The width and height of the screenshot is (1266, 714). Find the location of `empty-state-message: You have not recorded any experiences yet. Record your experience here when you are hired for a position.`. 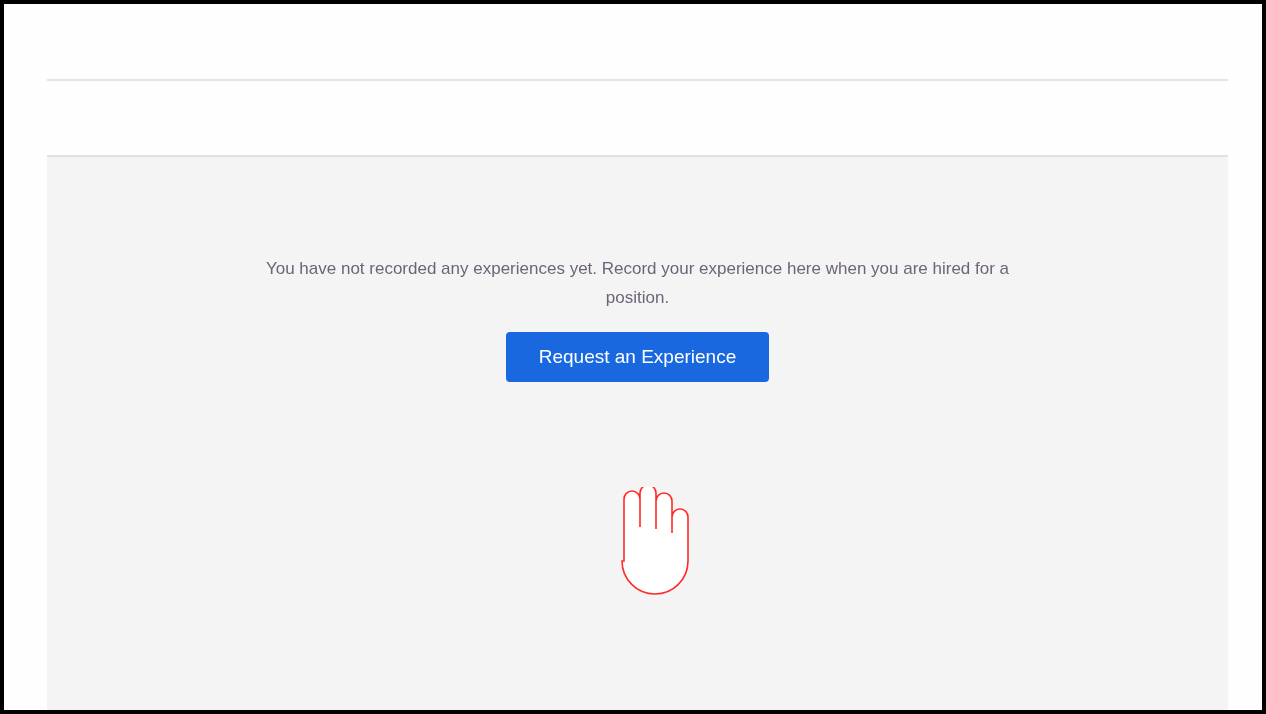

empty-state-message: You have not recorded any experiences yet. Record your experience here when you are hired for a position. is located at coordinates (637, 283).